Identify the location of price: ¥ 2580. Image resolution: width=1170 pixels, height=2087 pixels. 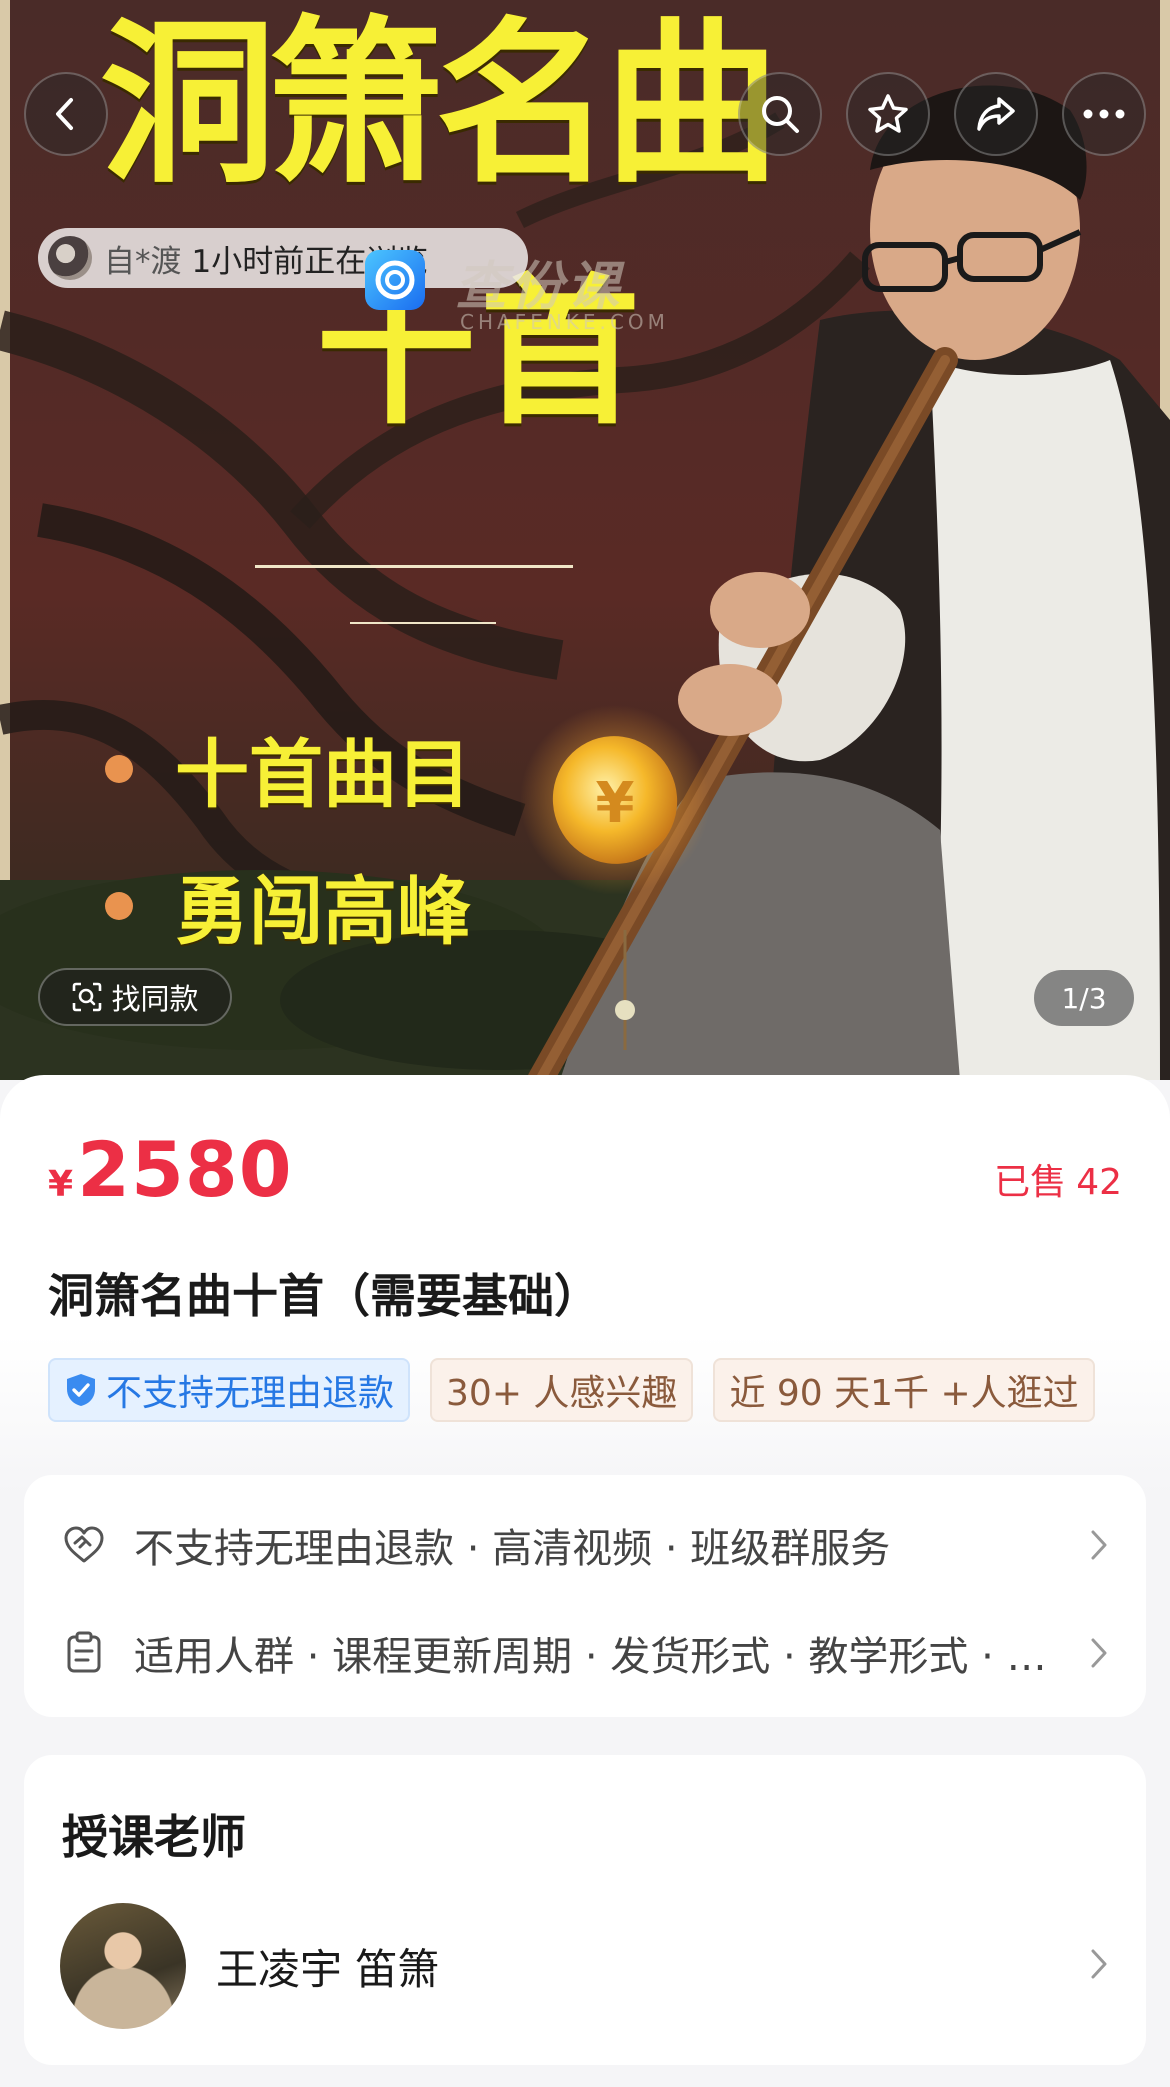
(170, 1169).